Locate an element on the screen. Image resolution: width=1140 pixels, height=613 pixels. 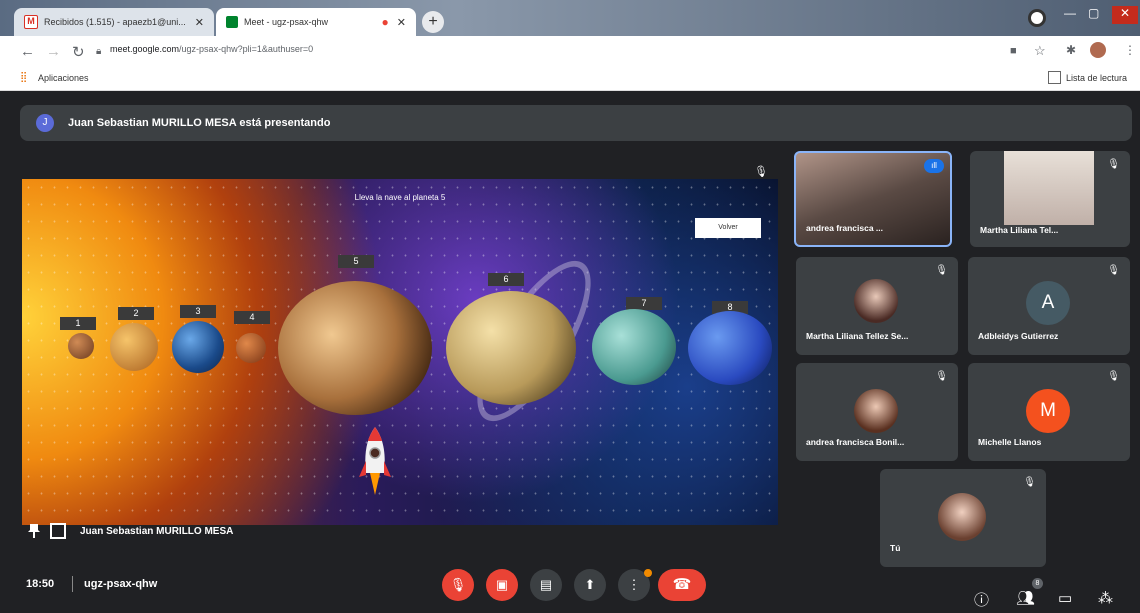
participant-tile-self: 🎙︎ Tú is located at coordinates (963, 518).